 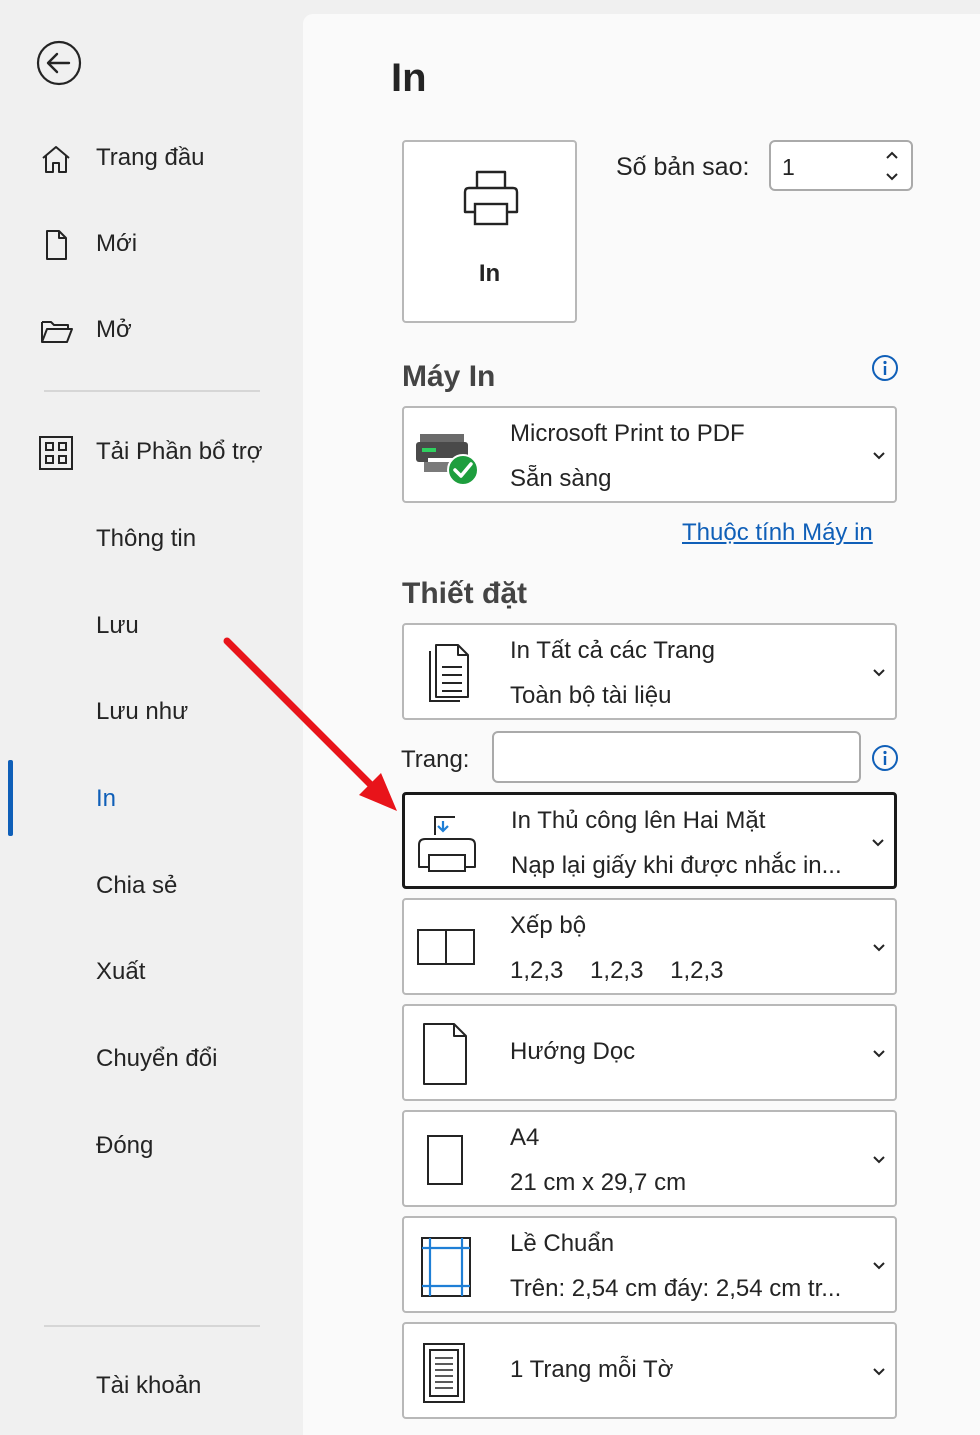 What do you see at coordinates (649, 1052) in the screenshot?
I see `orientation-dropdown: Hướng Dọc` at bounding box center [649, 1052].